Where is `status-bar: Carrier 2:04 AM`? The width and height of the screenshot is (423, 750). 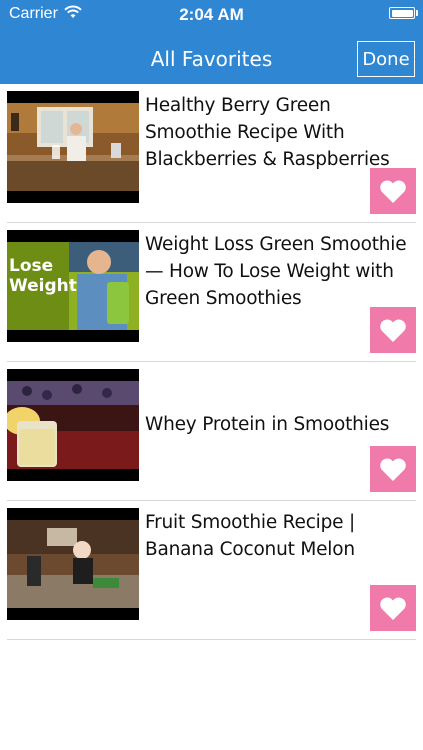
status-bar: Carrier 2:04 AM is located at coordinates (211, 14).